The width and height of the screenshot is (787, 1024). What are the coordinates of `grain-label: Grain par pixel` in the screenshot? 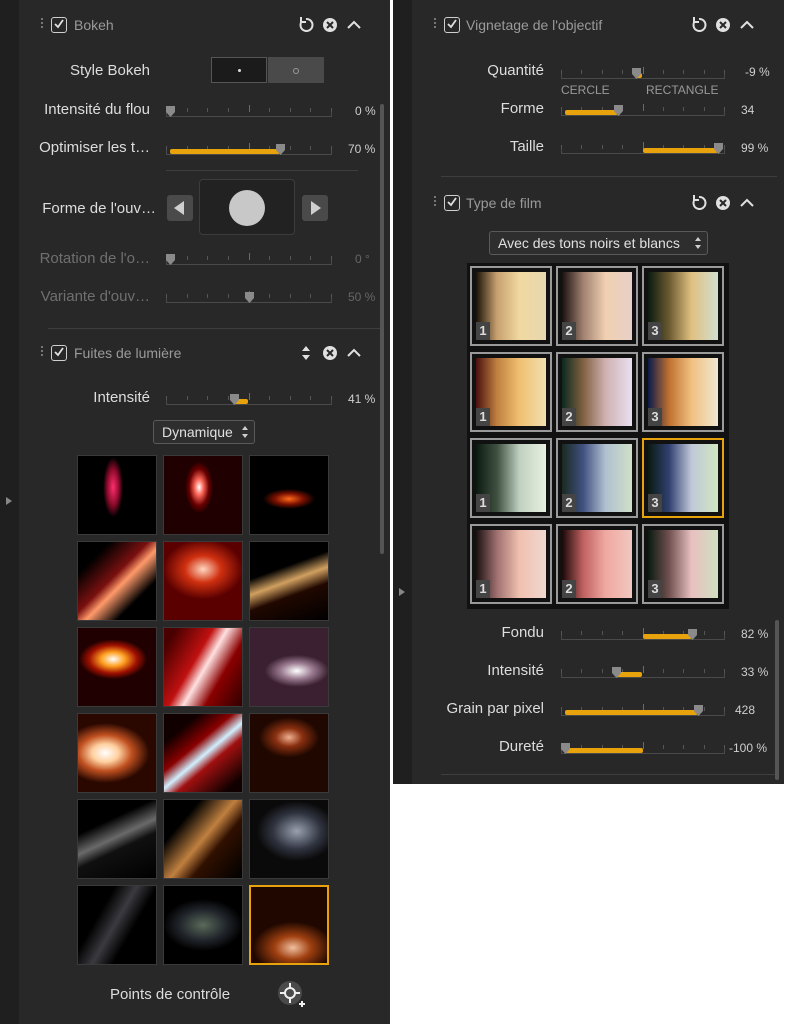 It's located at (495, 708).